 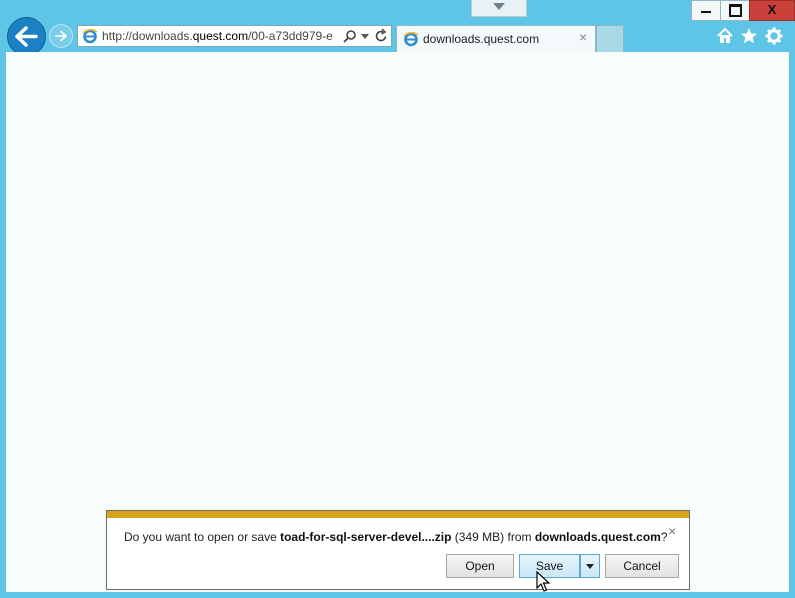 I want to click on cancel-button: Cancel, so click(x=642, y=566).